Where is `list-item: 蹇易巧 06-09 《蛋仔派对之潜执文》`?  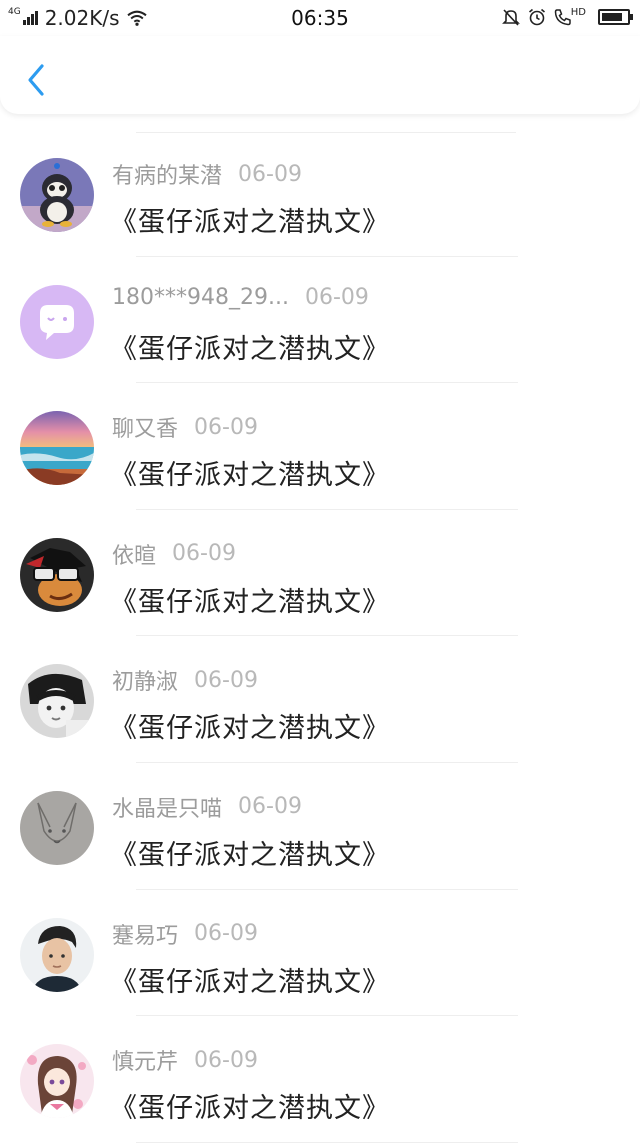 list-item: 蹇易巧 06-09 《蛋仔派对之潜执文》 is located at coordinates (320, 953).